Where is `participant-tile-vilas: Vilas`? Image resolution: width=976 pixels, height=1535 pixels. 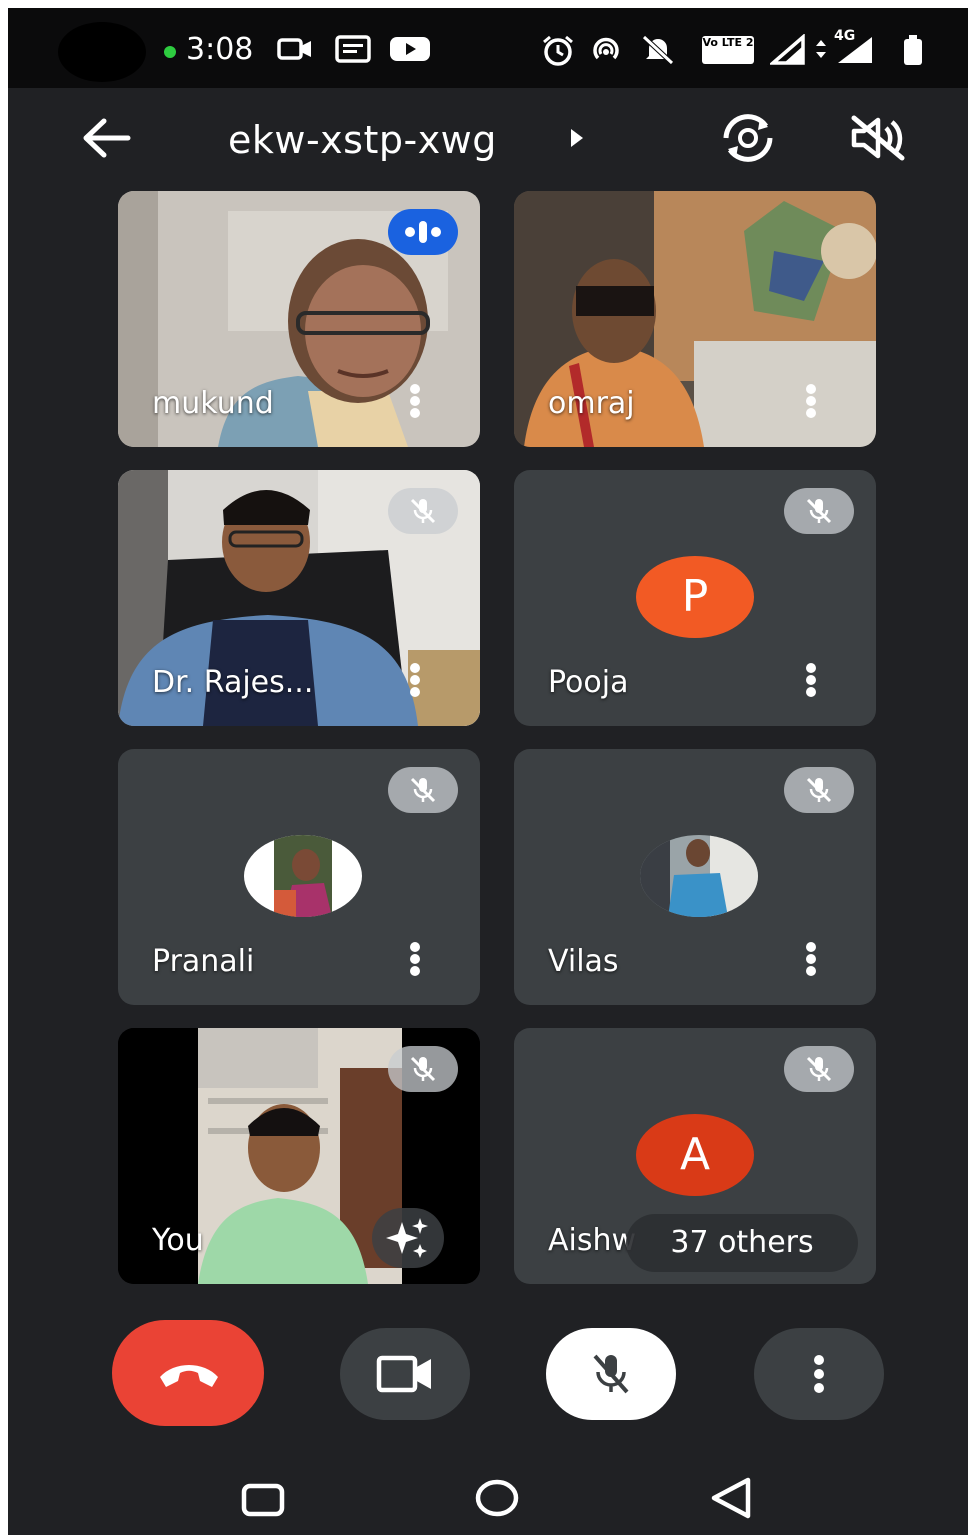 participant-tile-vilas: Vilas is located at coordinates (695, 877).